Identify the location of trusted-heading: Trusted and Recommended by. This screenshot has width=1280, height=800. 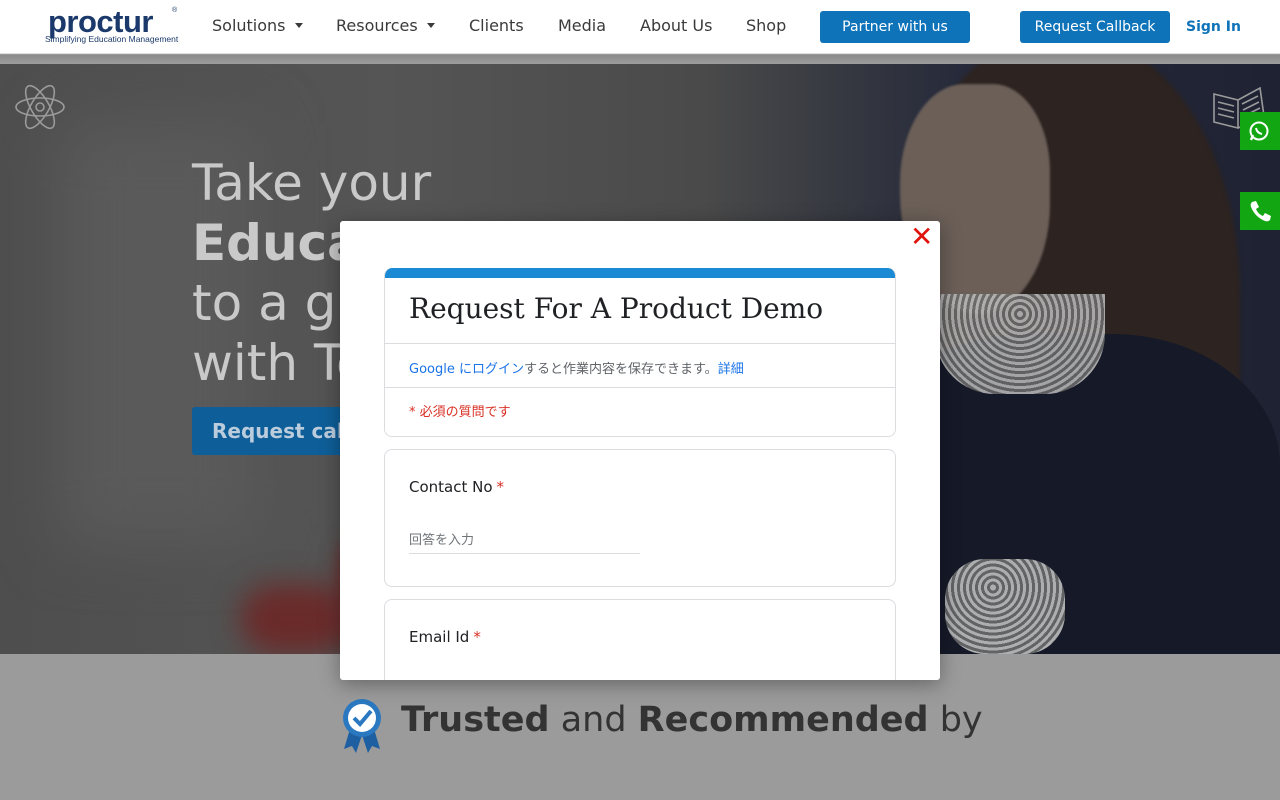
(692, 720).